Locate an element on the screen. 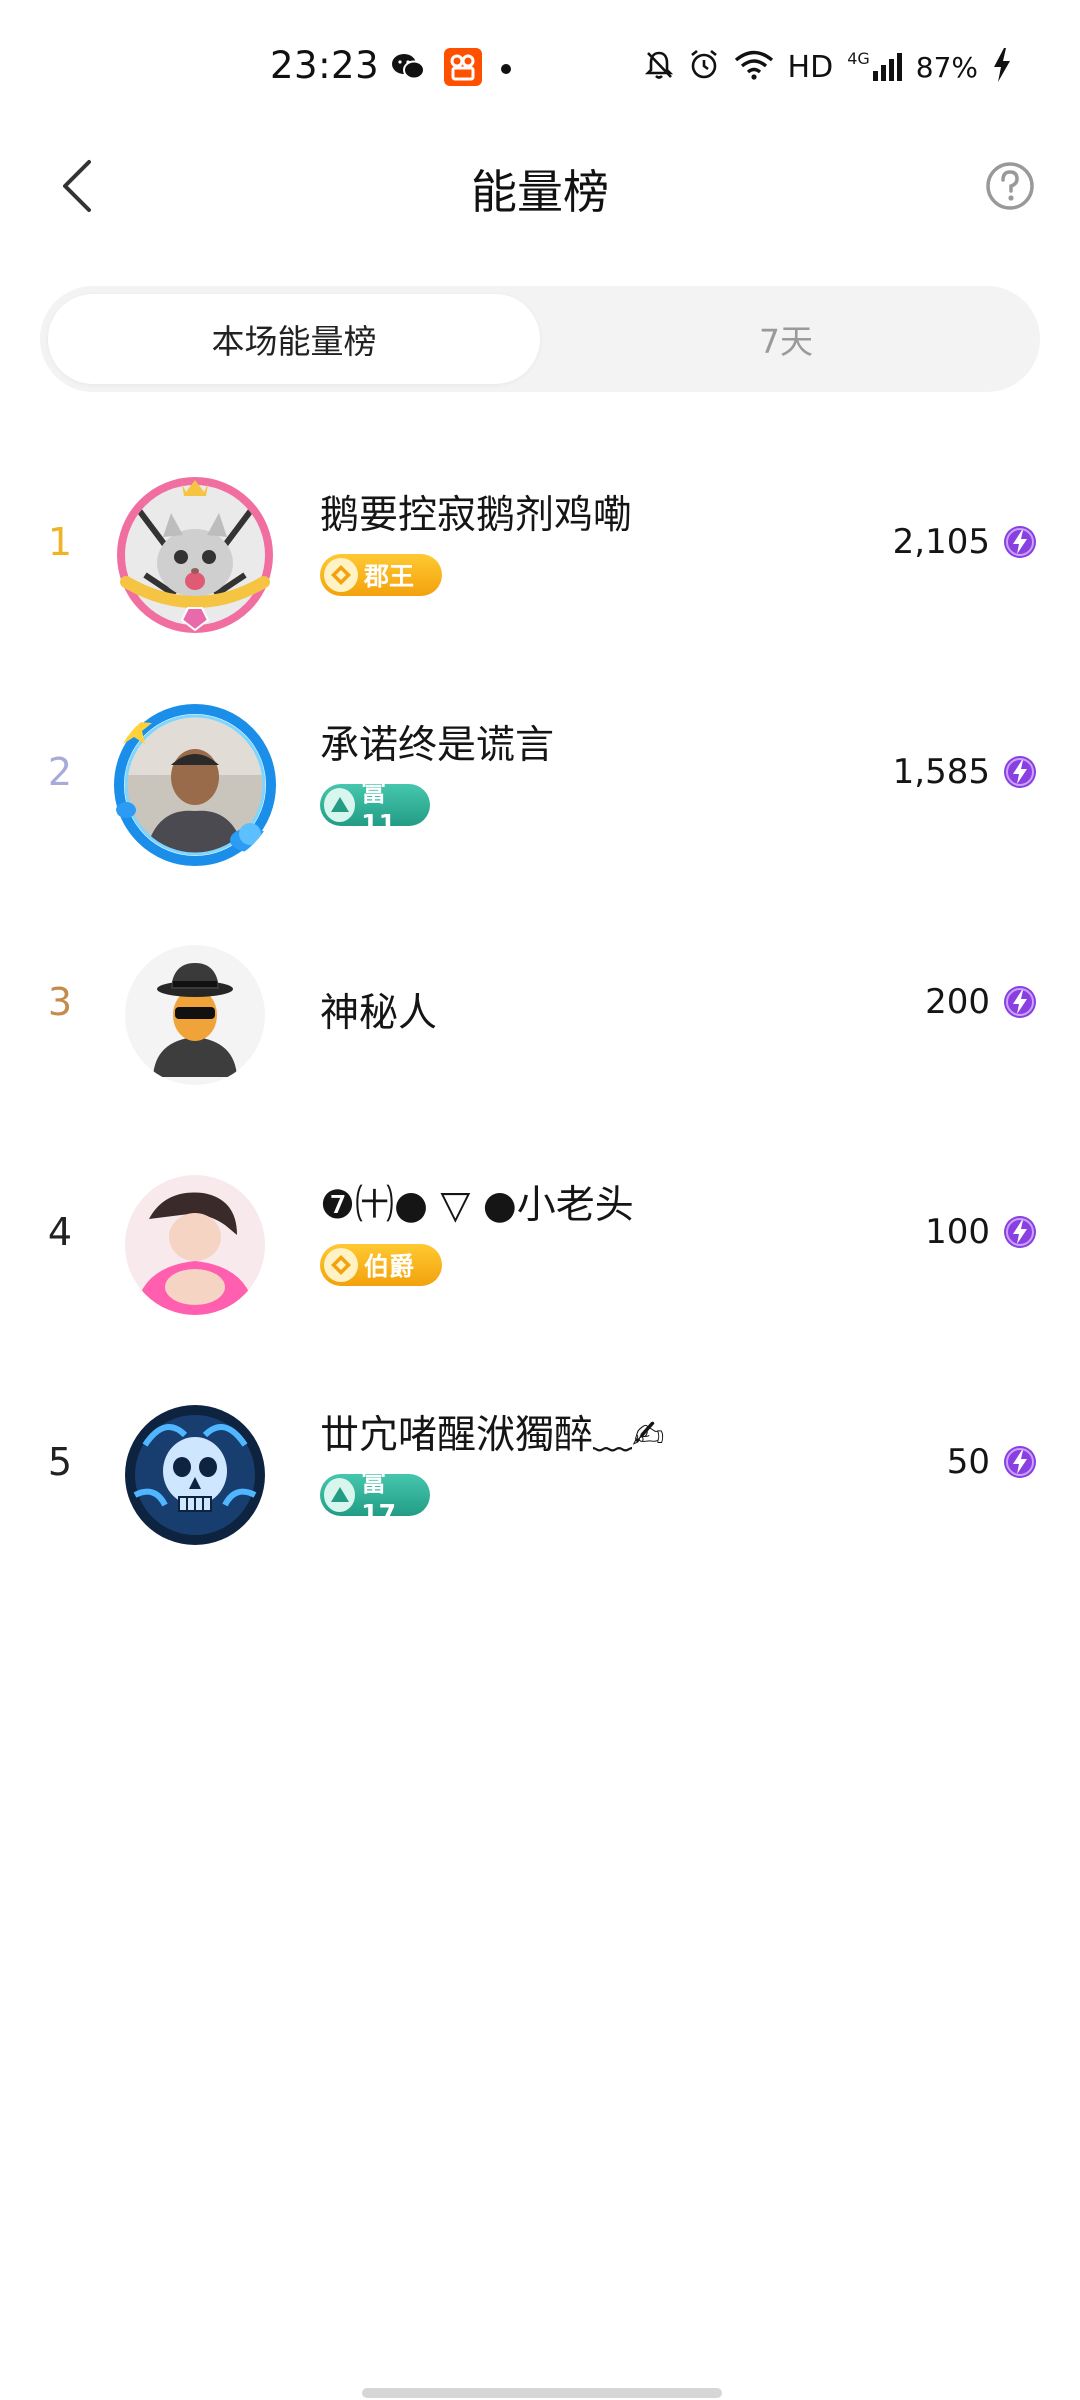 Image resolution: width=1080 pixels, height=2400 pixels. user-name: 丗宂啫醒洑獨醉﹏✍ is located at coordinates (492, 1435).